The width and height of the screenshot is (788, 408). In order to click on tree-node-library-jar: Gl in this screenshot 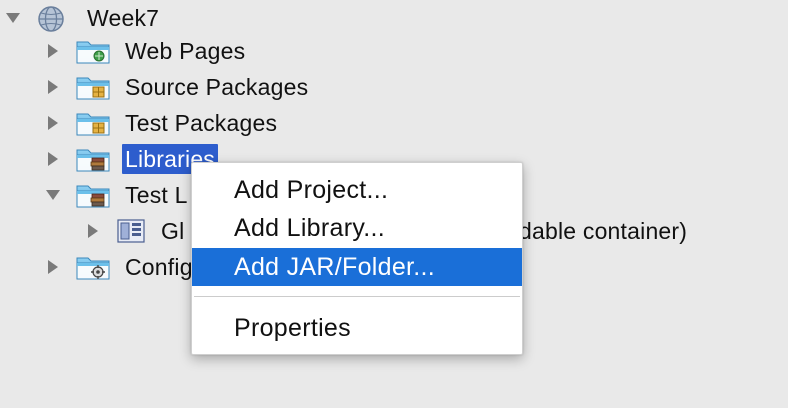, I will do `click(135, 231)`.